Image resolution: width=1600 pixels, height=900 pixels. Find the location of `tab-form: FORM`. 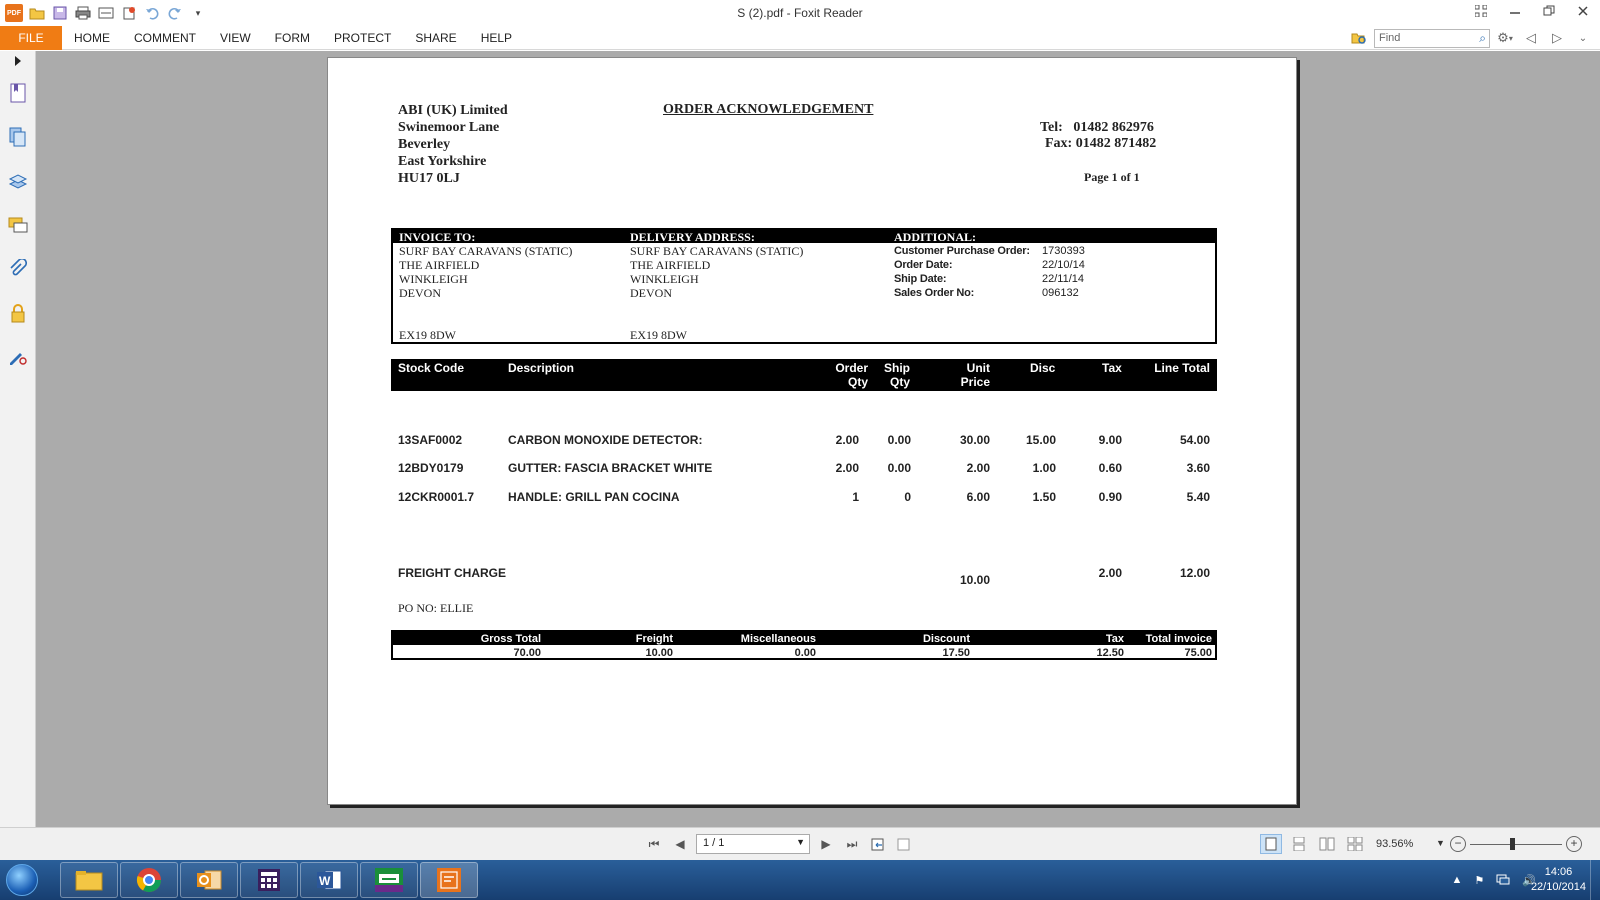

tab-form: FORM is located at coordinates (292, 38).